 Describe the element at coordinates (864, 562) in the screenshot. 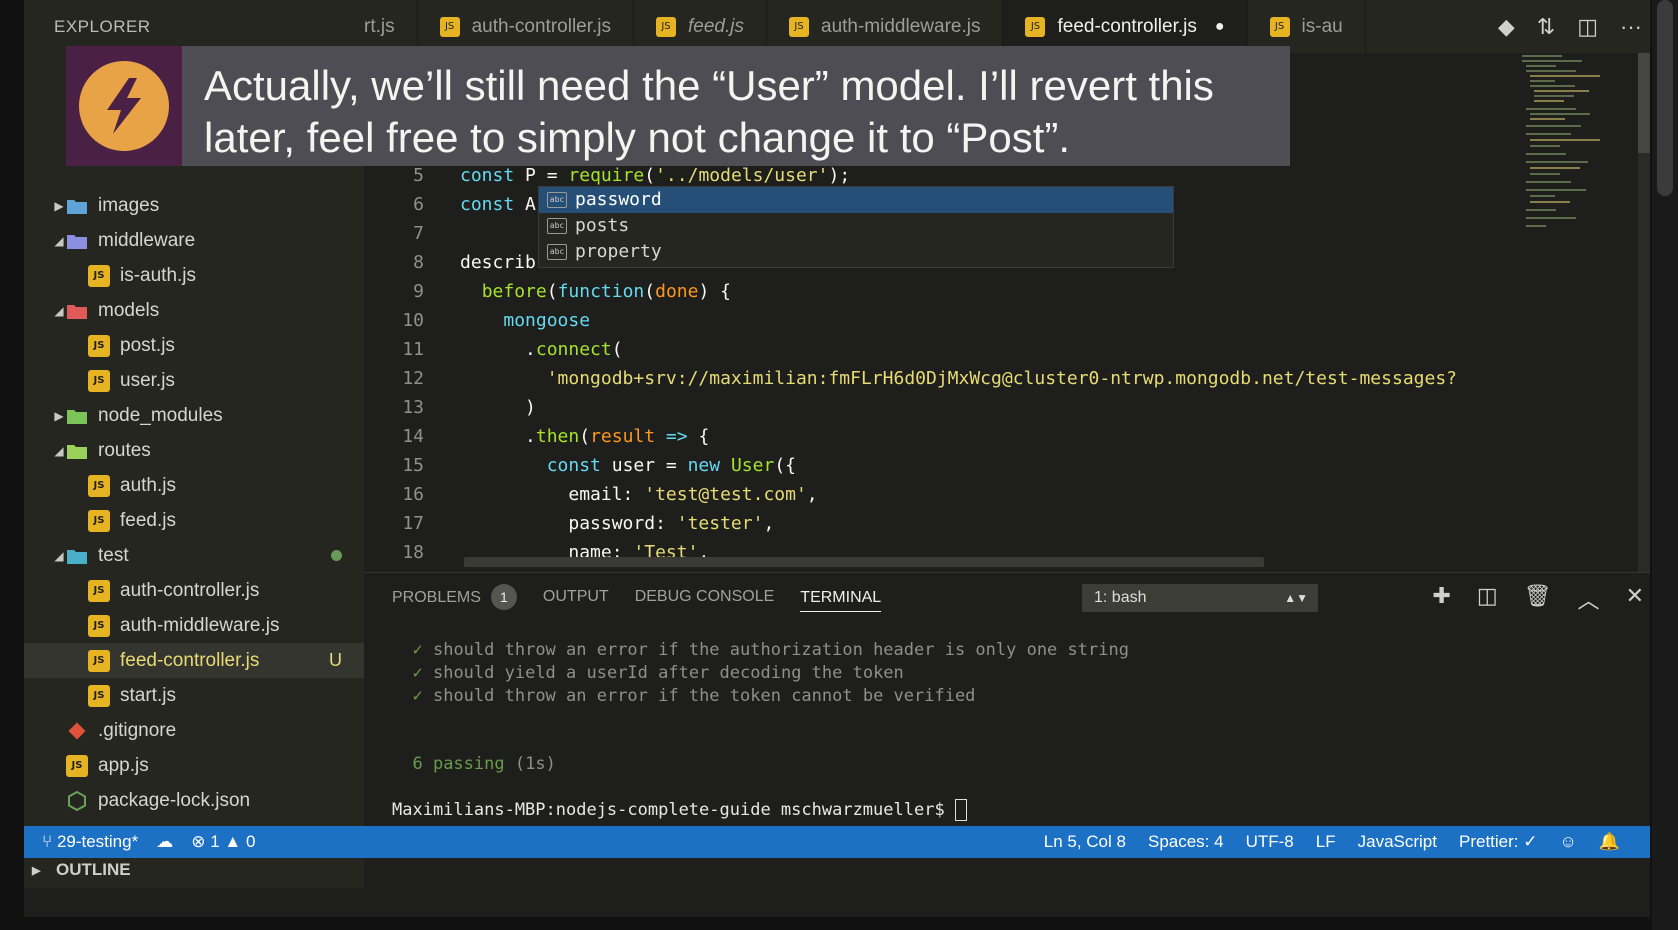

I see `editor-horizontal-scrollbar` at that location.